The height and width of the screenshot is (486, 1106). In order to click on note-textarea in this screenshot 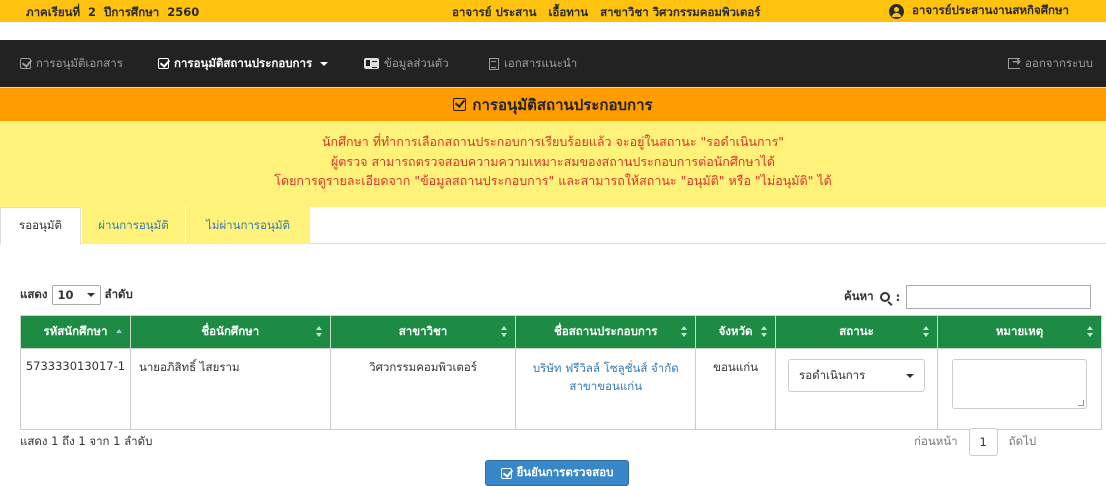, I will do `click(1019, 384)`.